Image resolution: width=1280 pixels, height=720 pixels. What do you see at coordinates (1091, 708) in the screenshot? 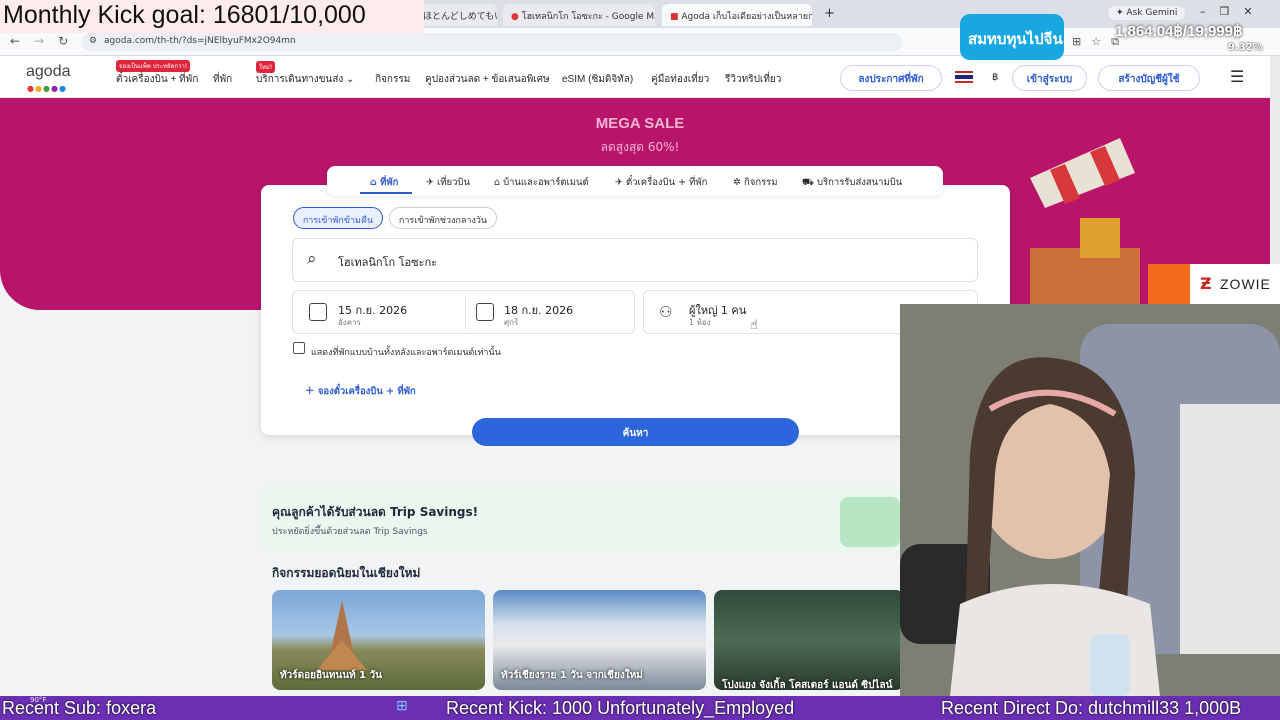
I see `recent-donation-text: Recent Direct Do: dutchmill33 1,000B` at bounding box center [1091, 708].